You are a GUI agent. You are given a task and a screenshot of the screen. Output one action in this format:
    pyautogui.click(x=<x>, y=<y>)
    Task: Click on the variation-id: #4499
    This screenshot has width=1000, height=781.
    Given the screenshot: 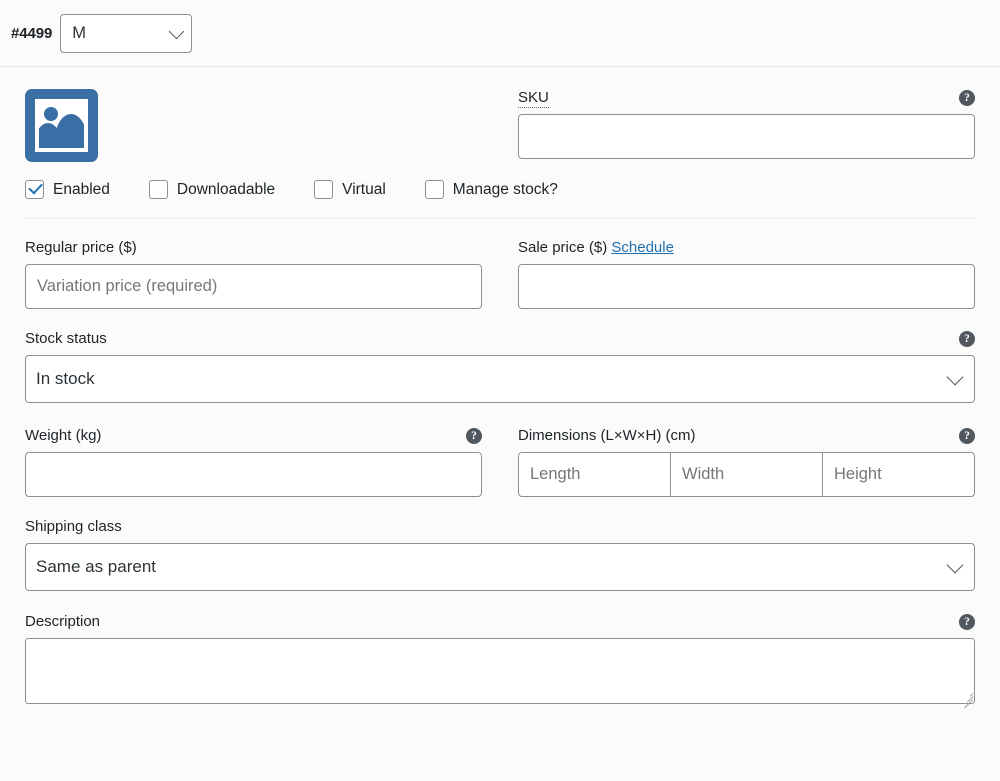 What is the action you would take?
    pyautogui.click(x=32, y=33)
    